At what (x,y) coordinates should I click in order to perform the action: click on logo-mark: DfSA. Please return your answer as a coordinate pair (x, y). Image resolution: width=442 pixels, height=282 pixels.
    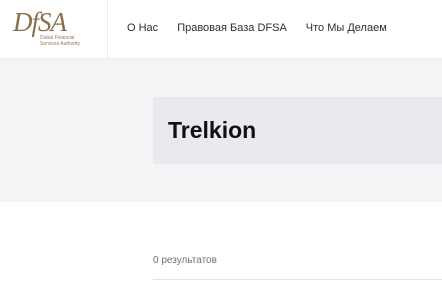
    Looking at the image, I should click on (40, 22).